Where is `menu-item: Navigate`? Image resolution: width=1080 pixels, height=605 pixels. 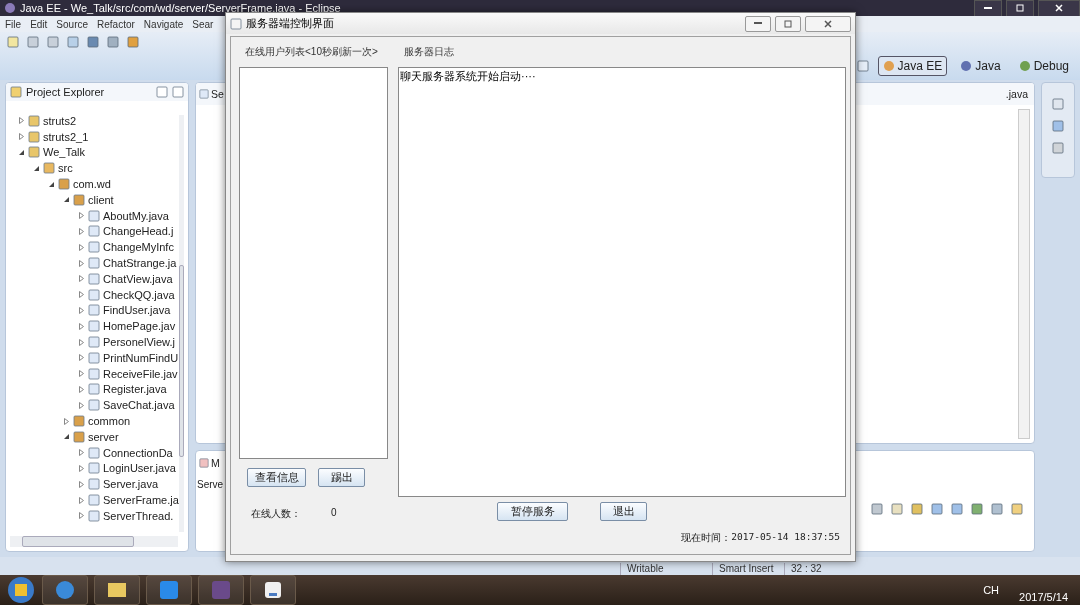
menu-item: Navigate is located at coordinates (163, 24).